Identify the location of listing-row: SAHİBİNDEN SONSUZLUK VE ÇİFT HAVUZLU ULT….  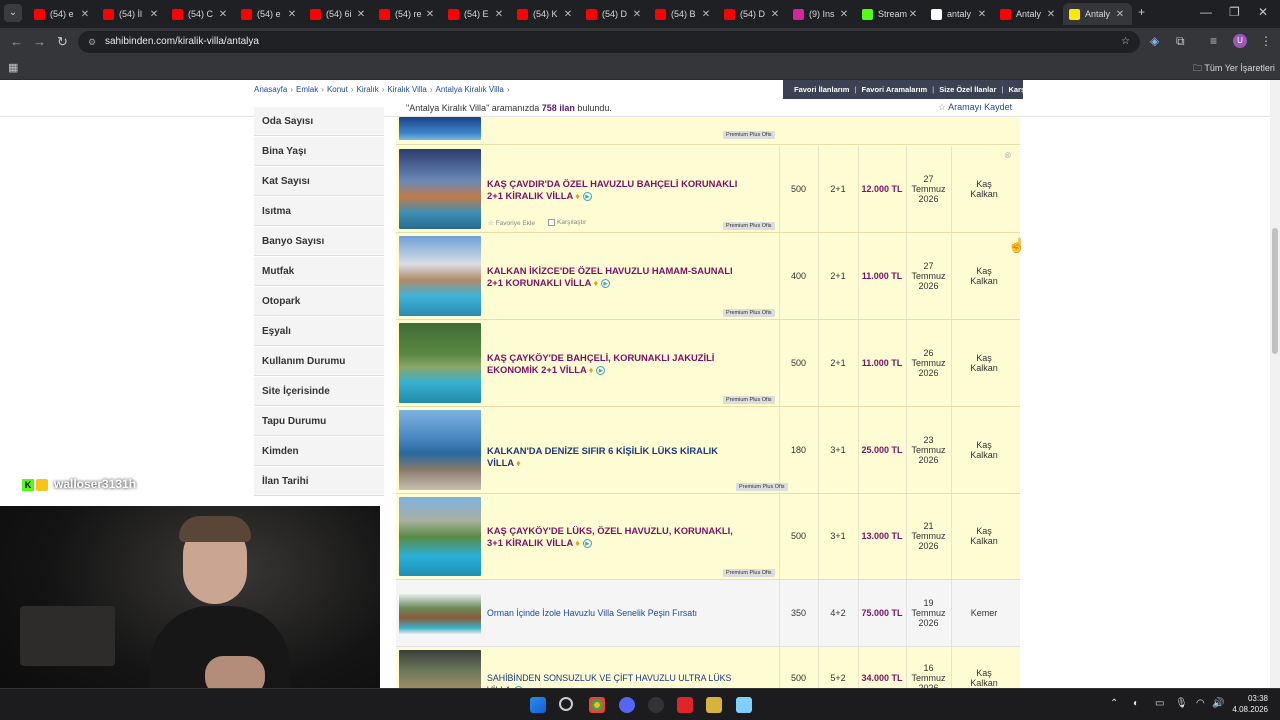
(708, 668).